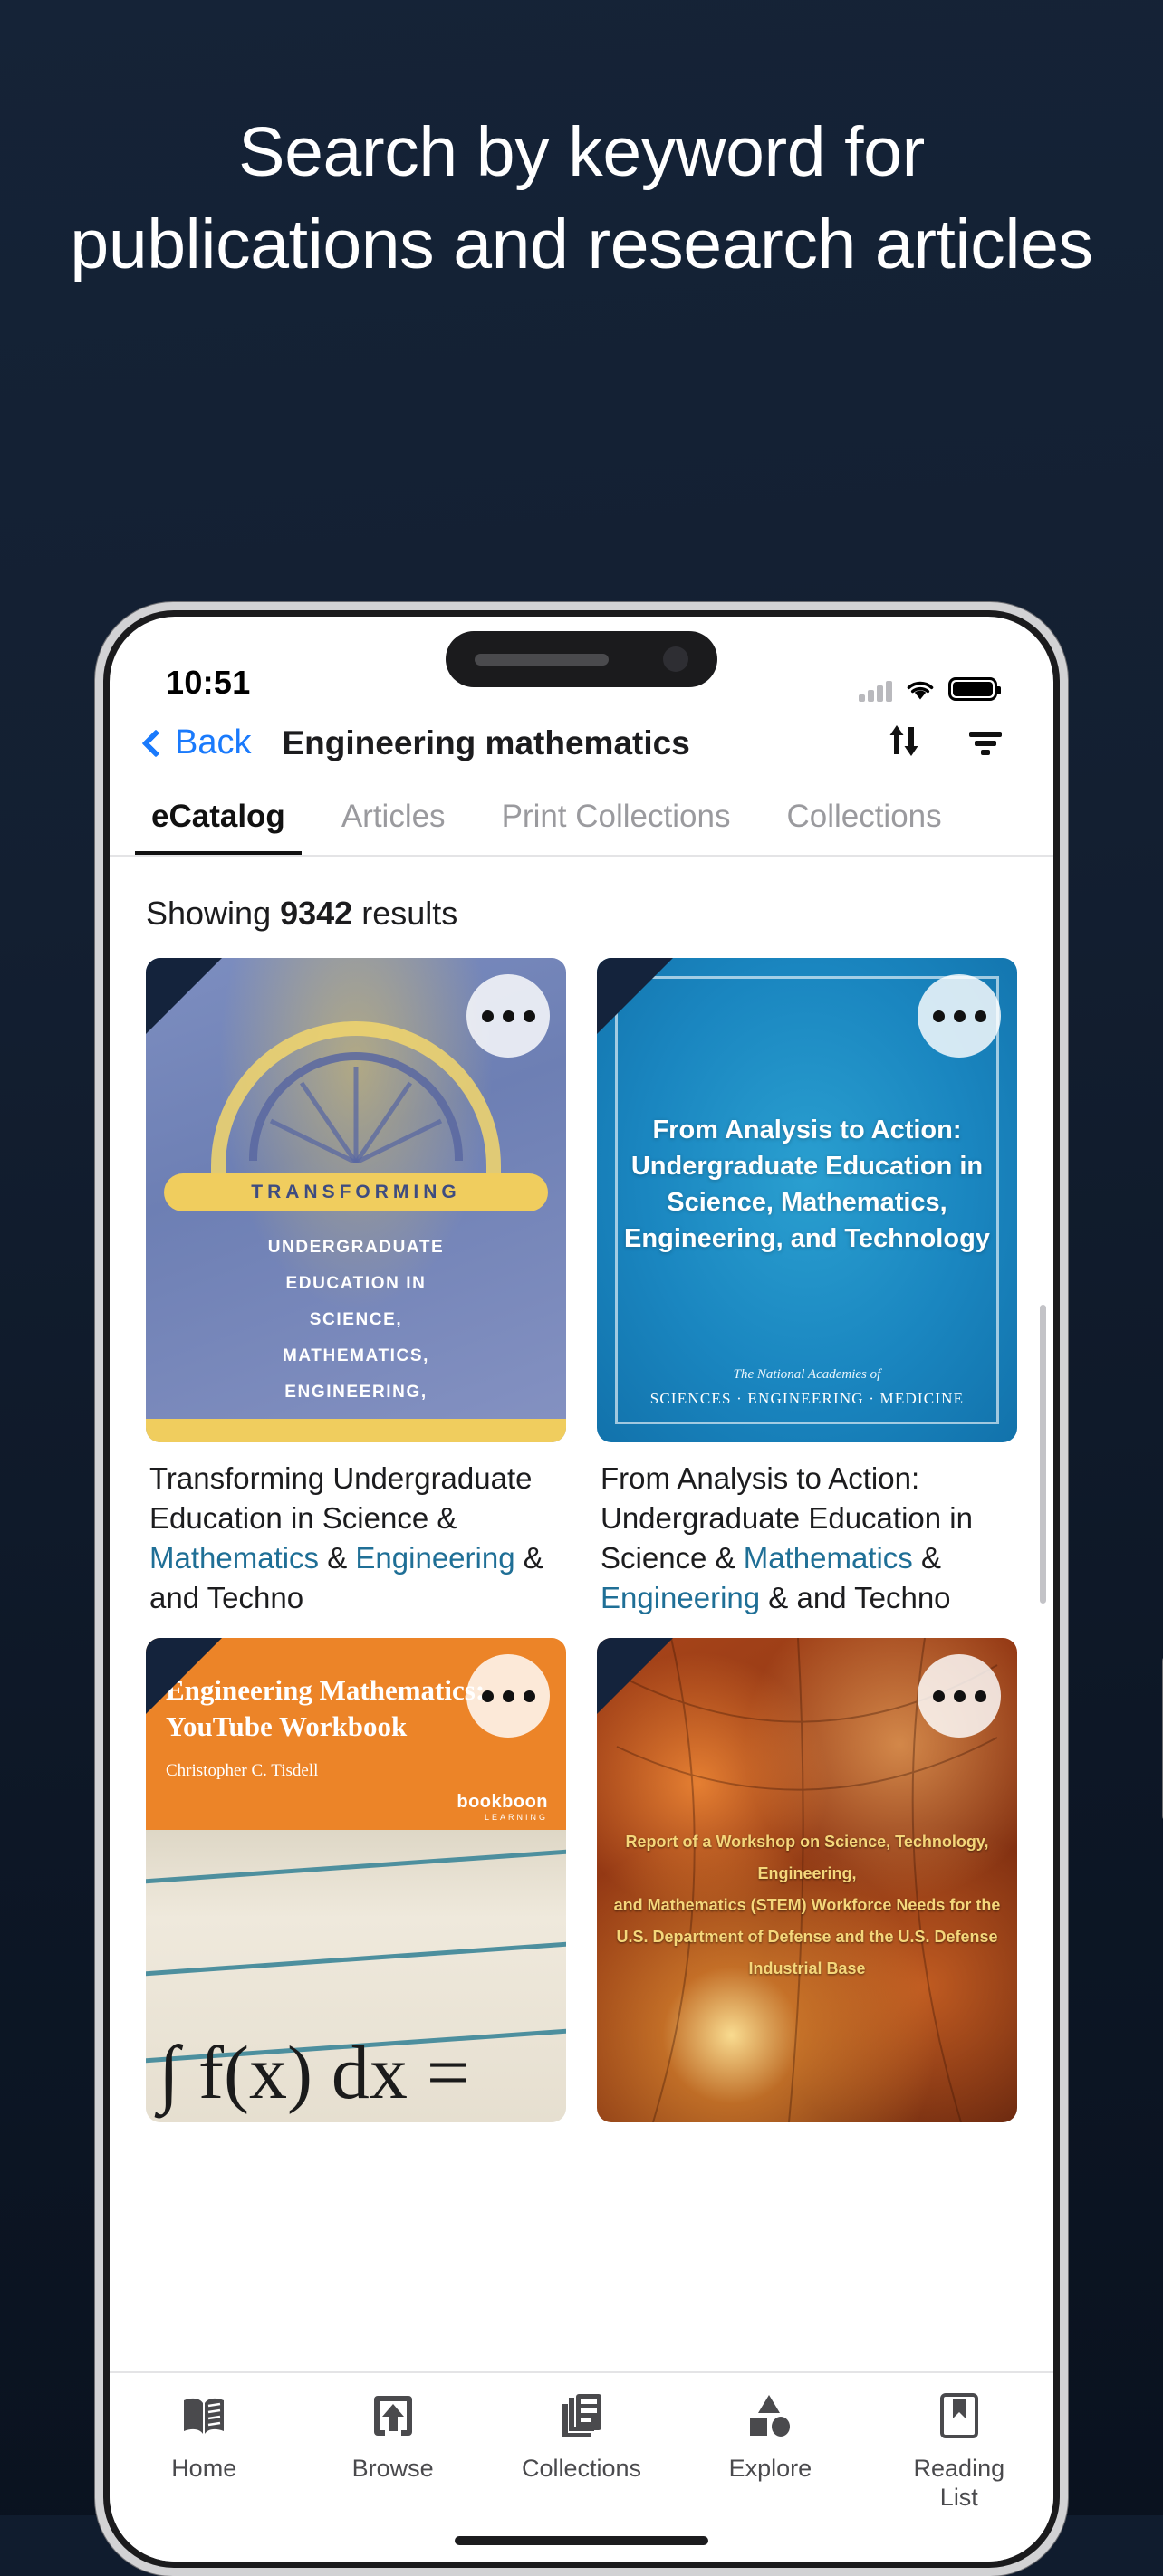 This screenshot has width=1163, height=2576. What do you see at coordinates (974, 689) in the screenshot?
I see `battery-full-icon` at bounding box center [974, 689].